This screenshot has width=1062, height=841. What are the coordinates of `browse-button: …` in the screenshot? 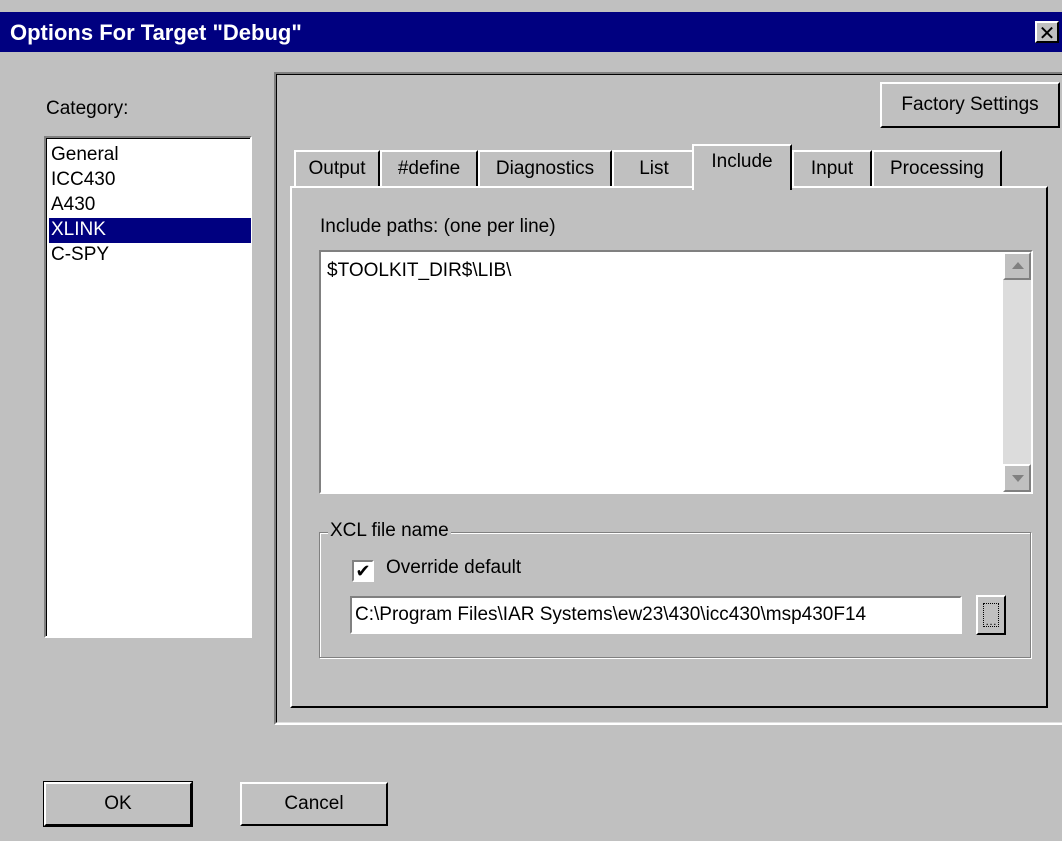 It's located at (991, 615).